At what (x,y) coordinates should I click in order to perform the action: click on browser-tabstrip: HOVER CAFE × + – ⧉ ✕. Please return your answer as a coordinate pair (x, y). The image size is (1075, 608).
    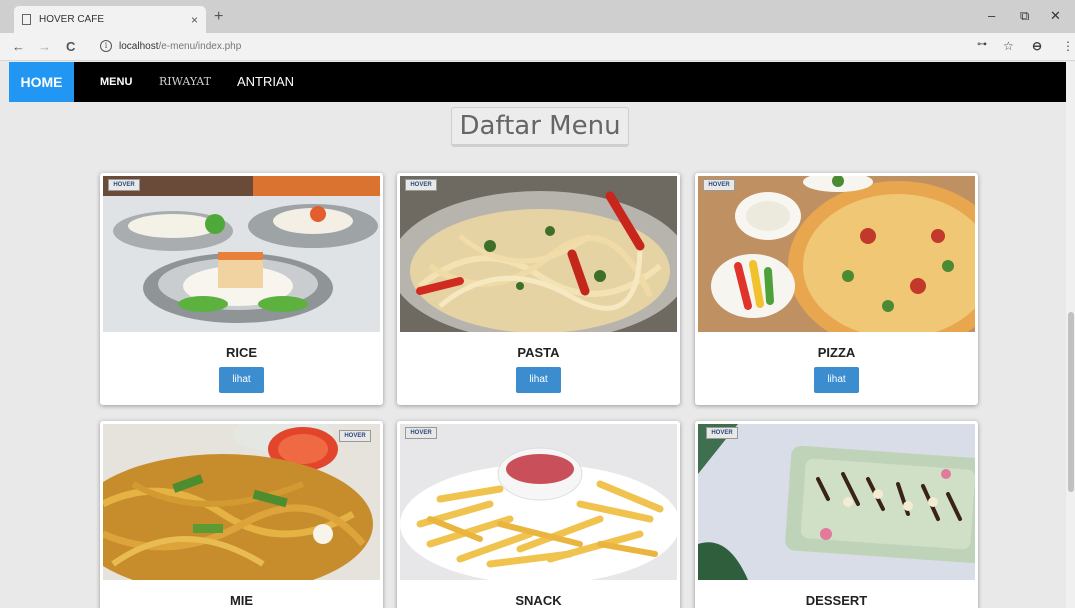
    Looking at the image, I should click on (537, 16).